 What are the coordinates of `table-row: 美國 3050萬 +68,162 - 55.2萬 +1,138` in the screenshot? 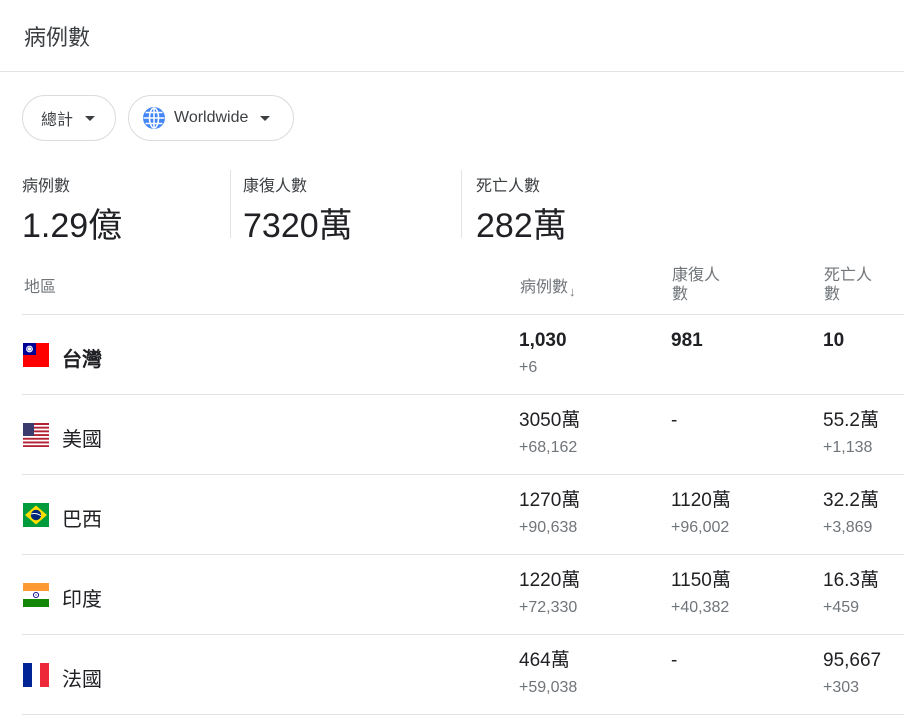 It's located at (463, 435).